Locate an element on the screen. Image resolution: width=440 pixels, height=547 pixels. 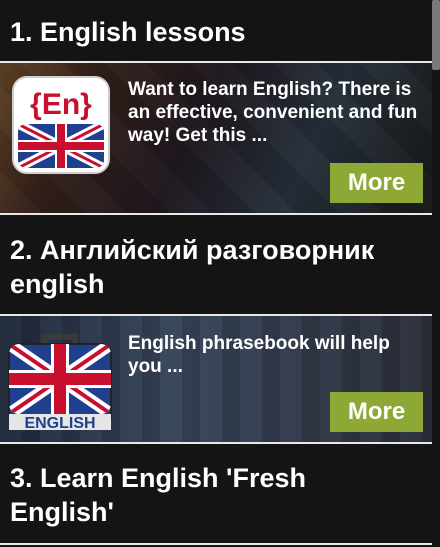
app-title-1: 1. English lessons is located at coordinates (216, 32).